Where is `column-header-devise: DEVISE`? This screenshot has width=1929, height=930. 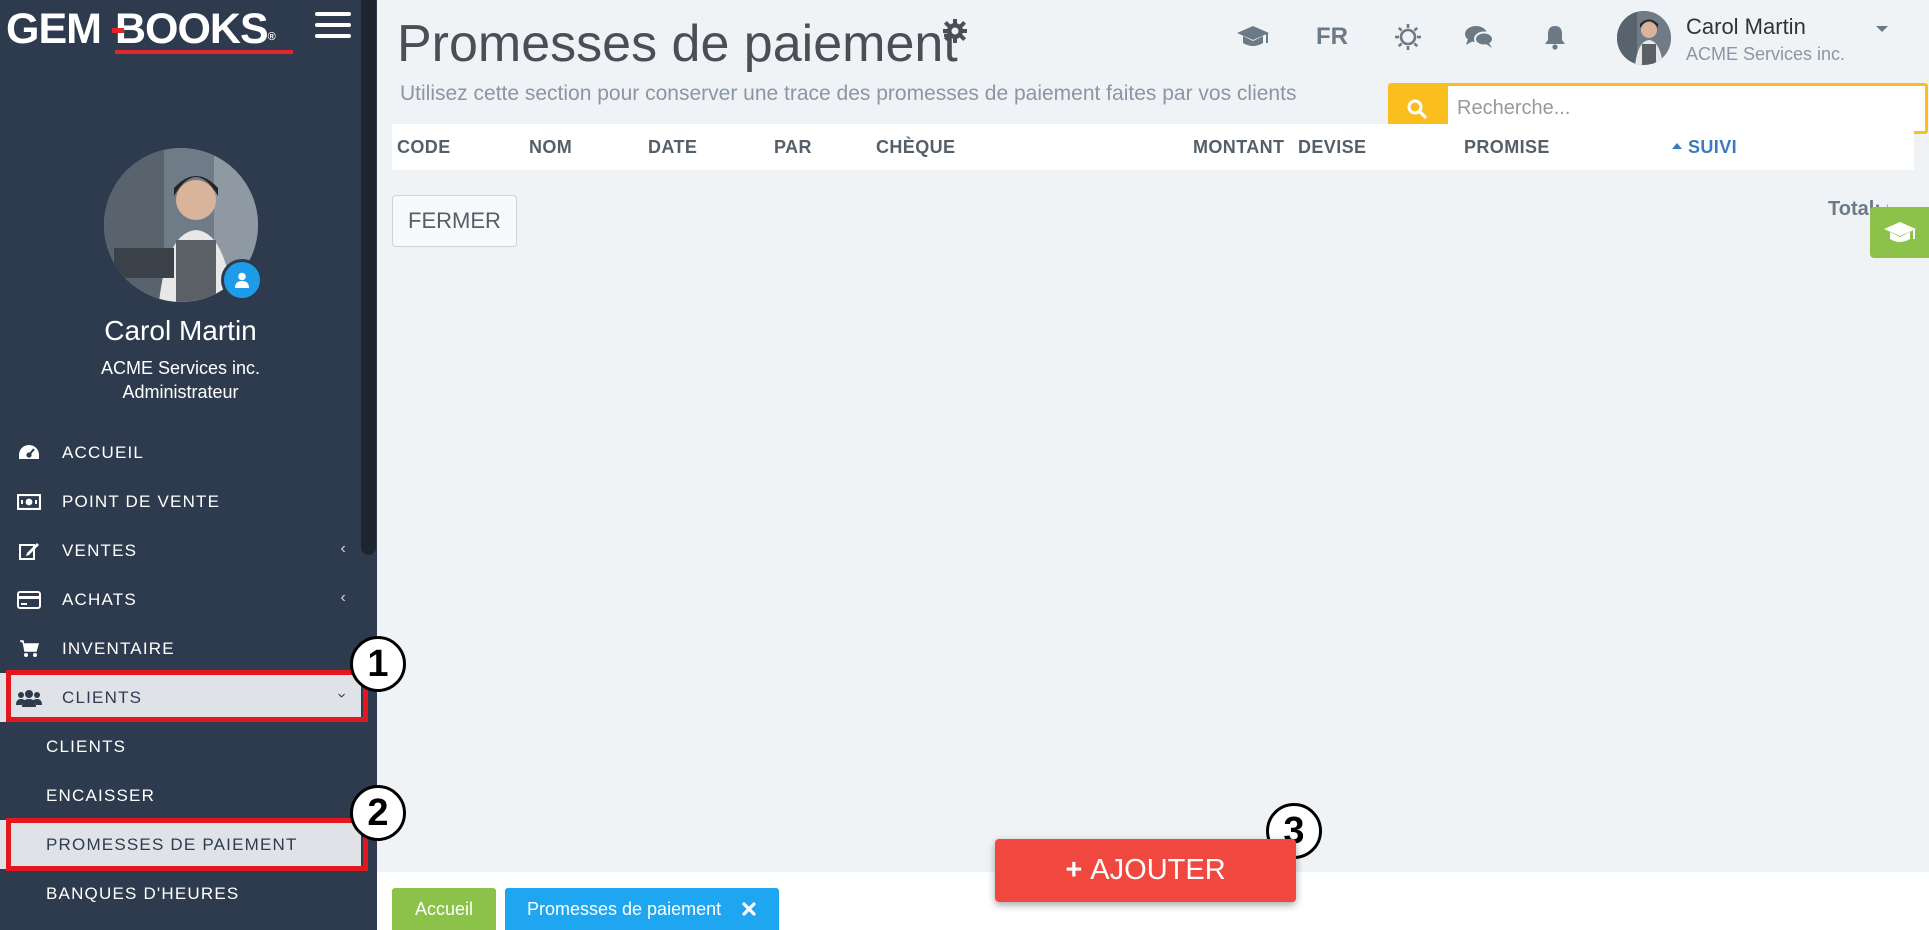
column-header-devise: DEVISE is located at coordinates (1332, 147).